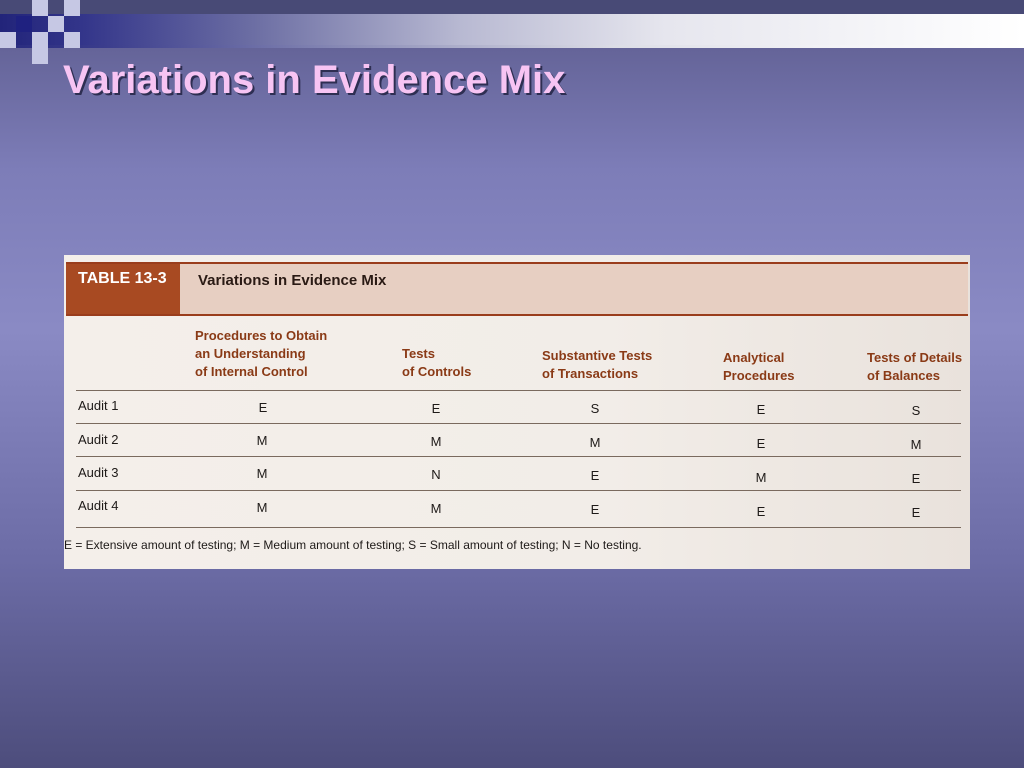 The height and width of the screenshot is (768, 1024). I want to click on row-label: Audit 2, so click(98, 439).